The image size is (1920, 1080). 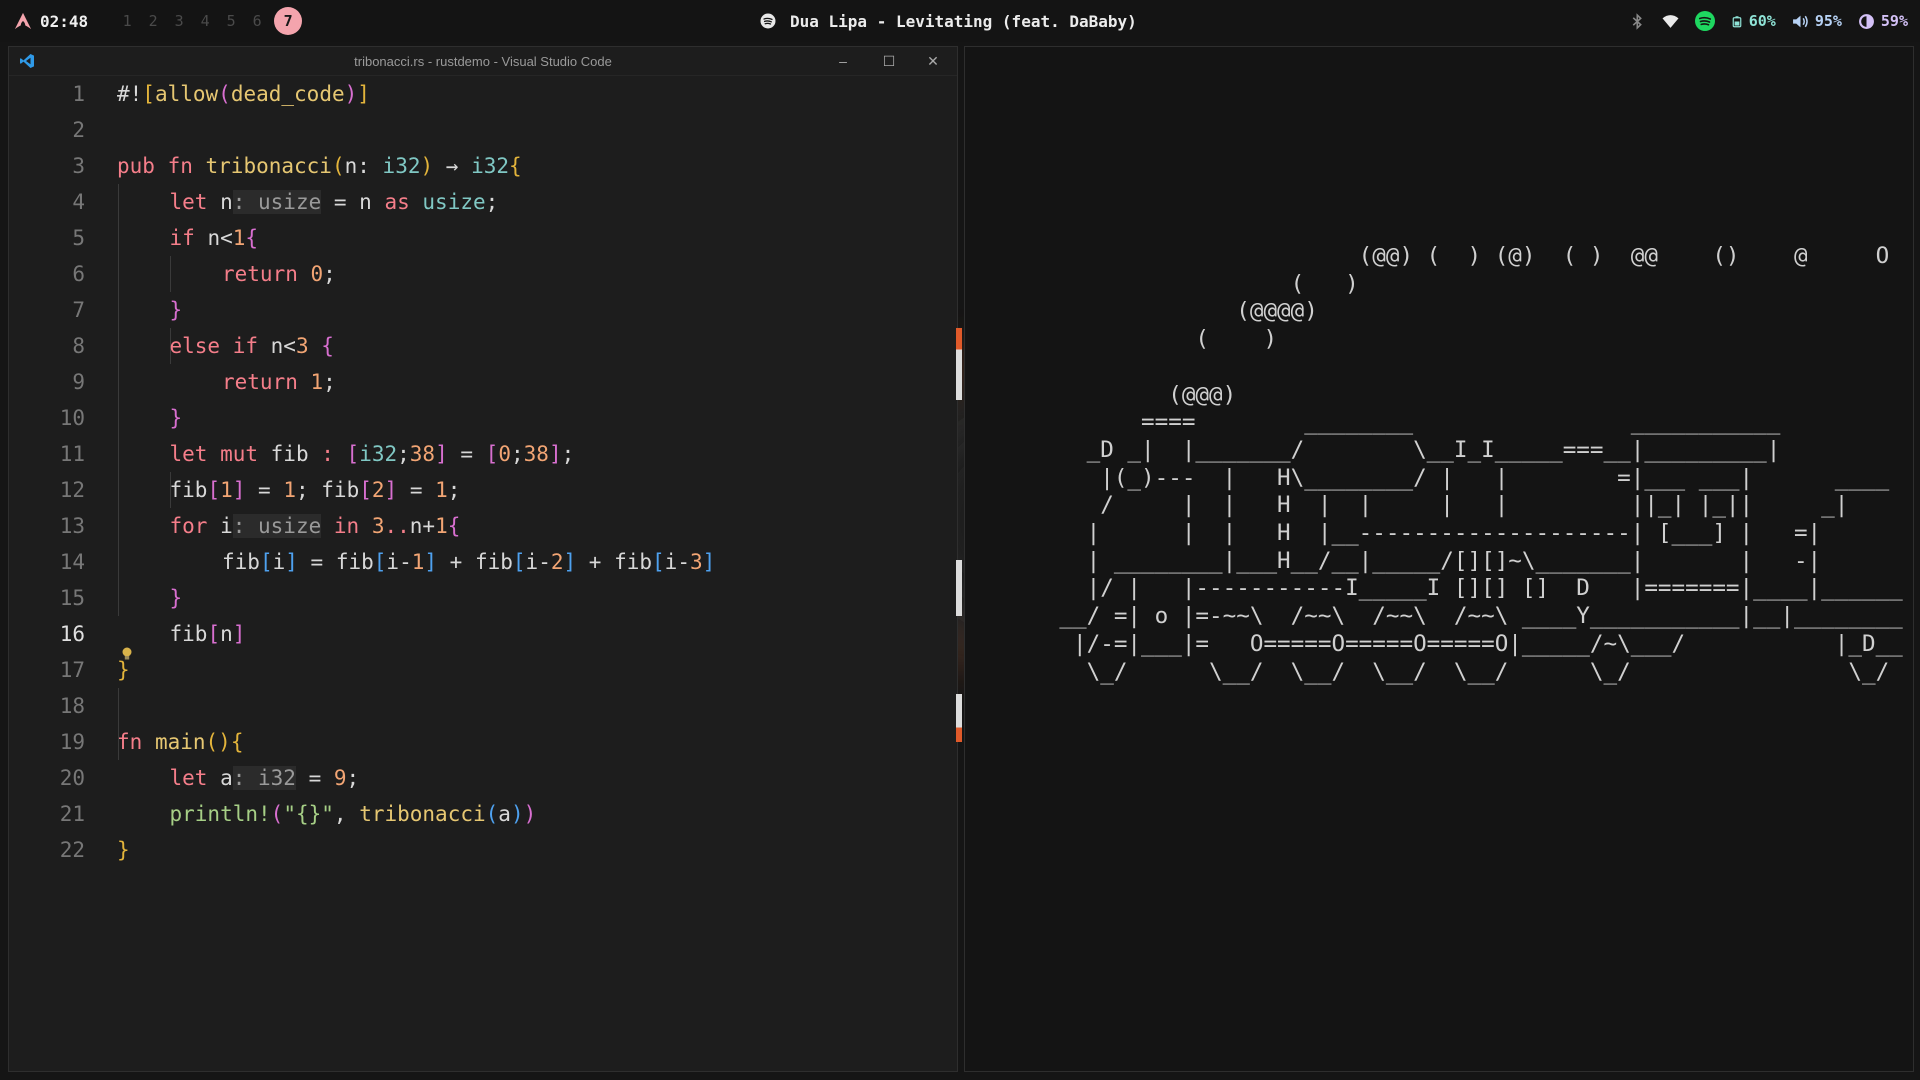 I want to click on line-number: 2, so click(x=78, y=130).